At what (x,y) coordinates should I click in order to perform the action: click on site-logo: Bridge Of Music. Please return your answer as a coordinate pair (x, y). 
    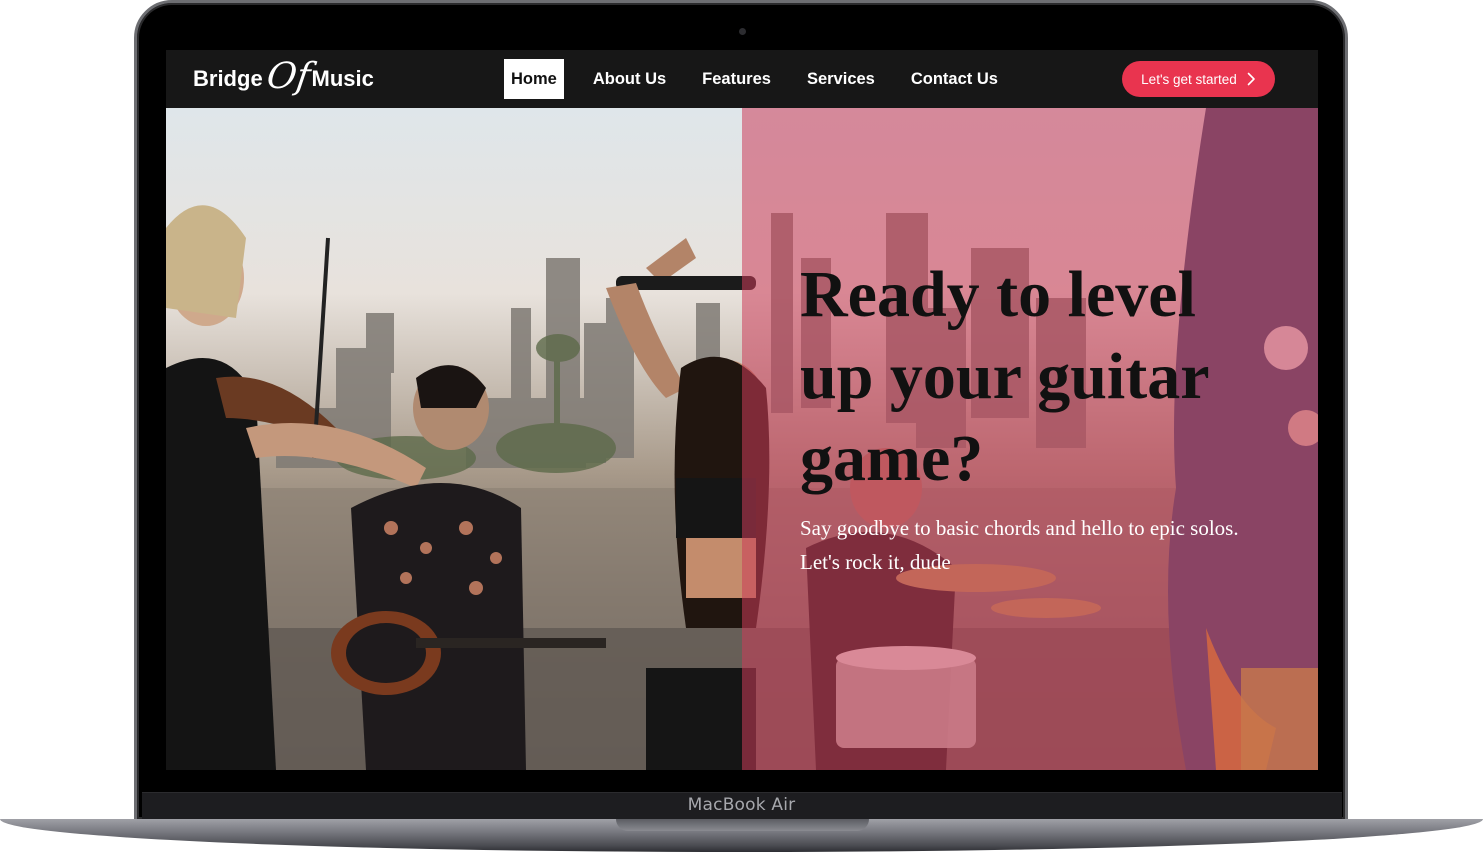
    Looking at the image, I should click on (283, 79).